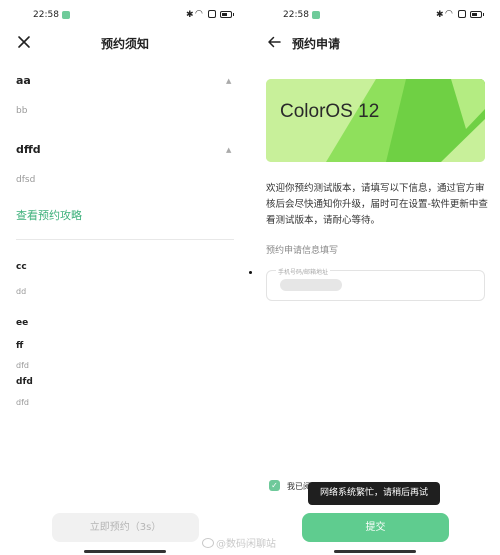 The image size is (500, 555). Describe the element at coordinates (20, 346) in the screenshot. I see `list-item-title: ff` at that location.